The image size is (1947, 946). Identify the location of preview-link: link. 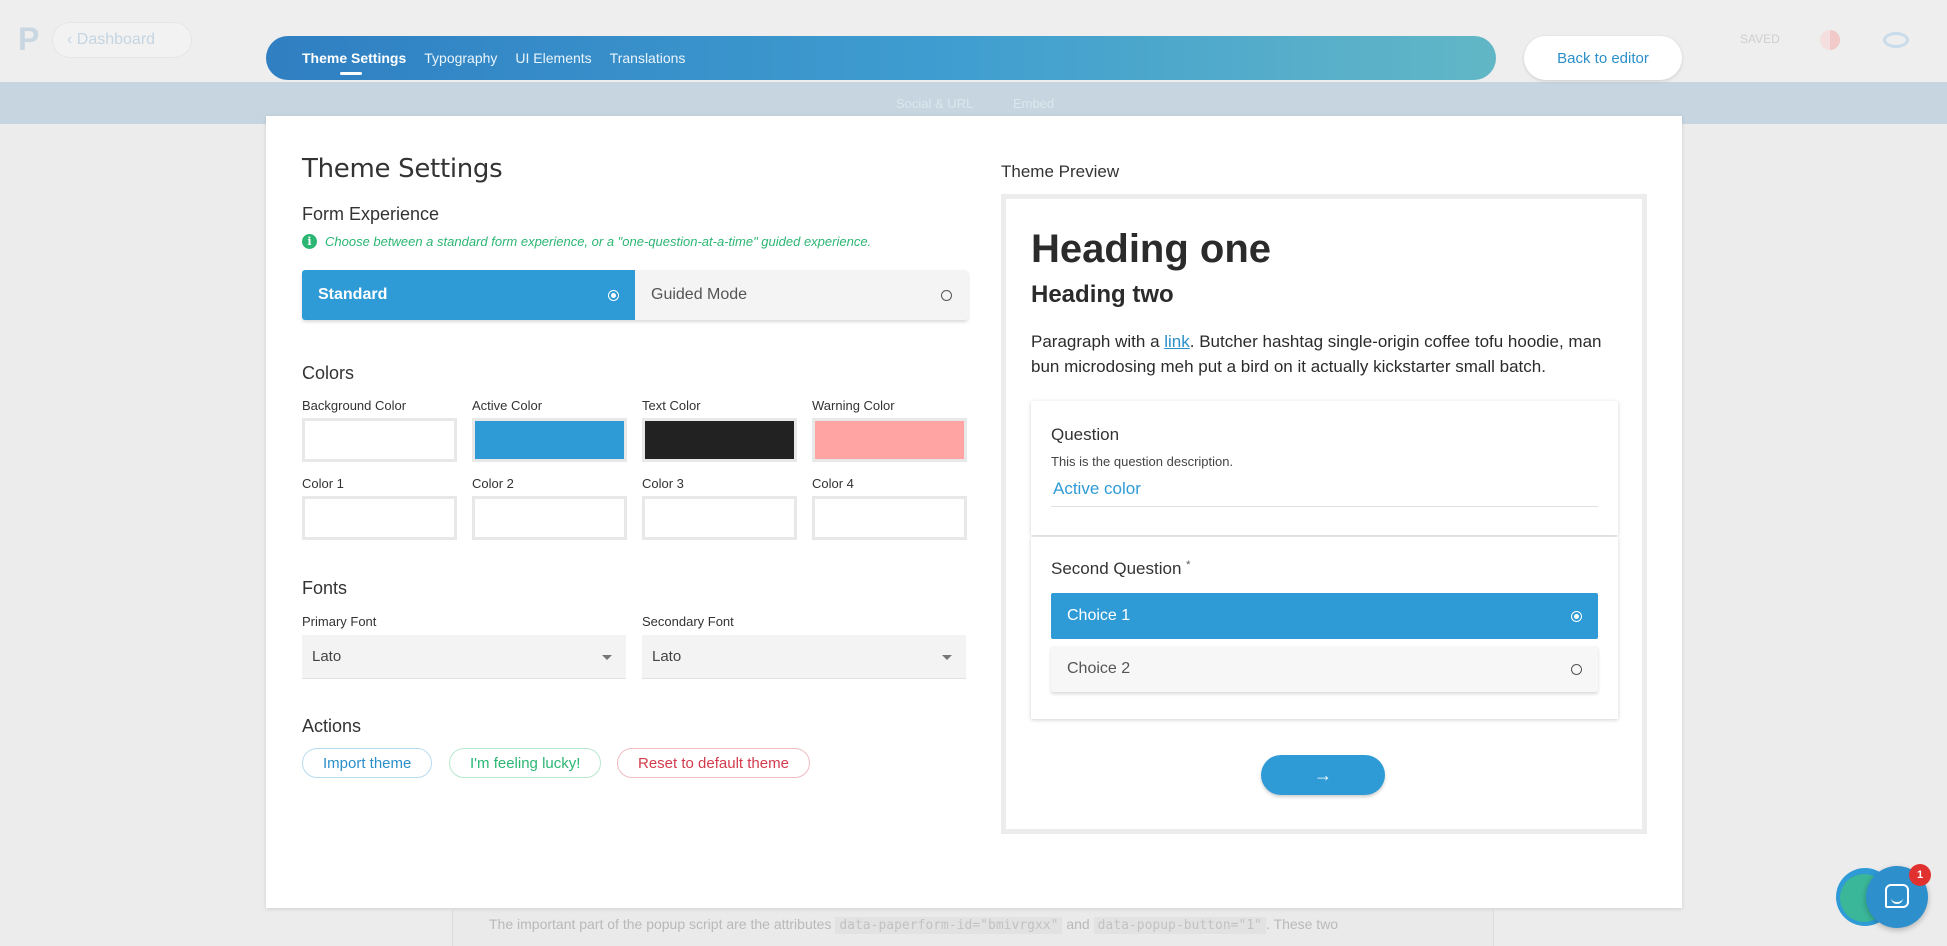
(1177, 341).